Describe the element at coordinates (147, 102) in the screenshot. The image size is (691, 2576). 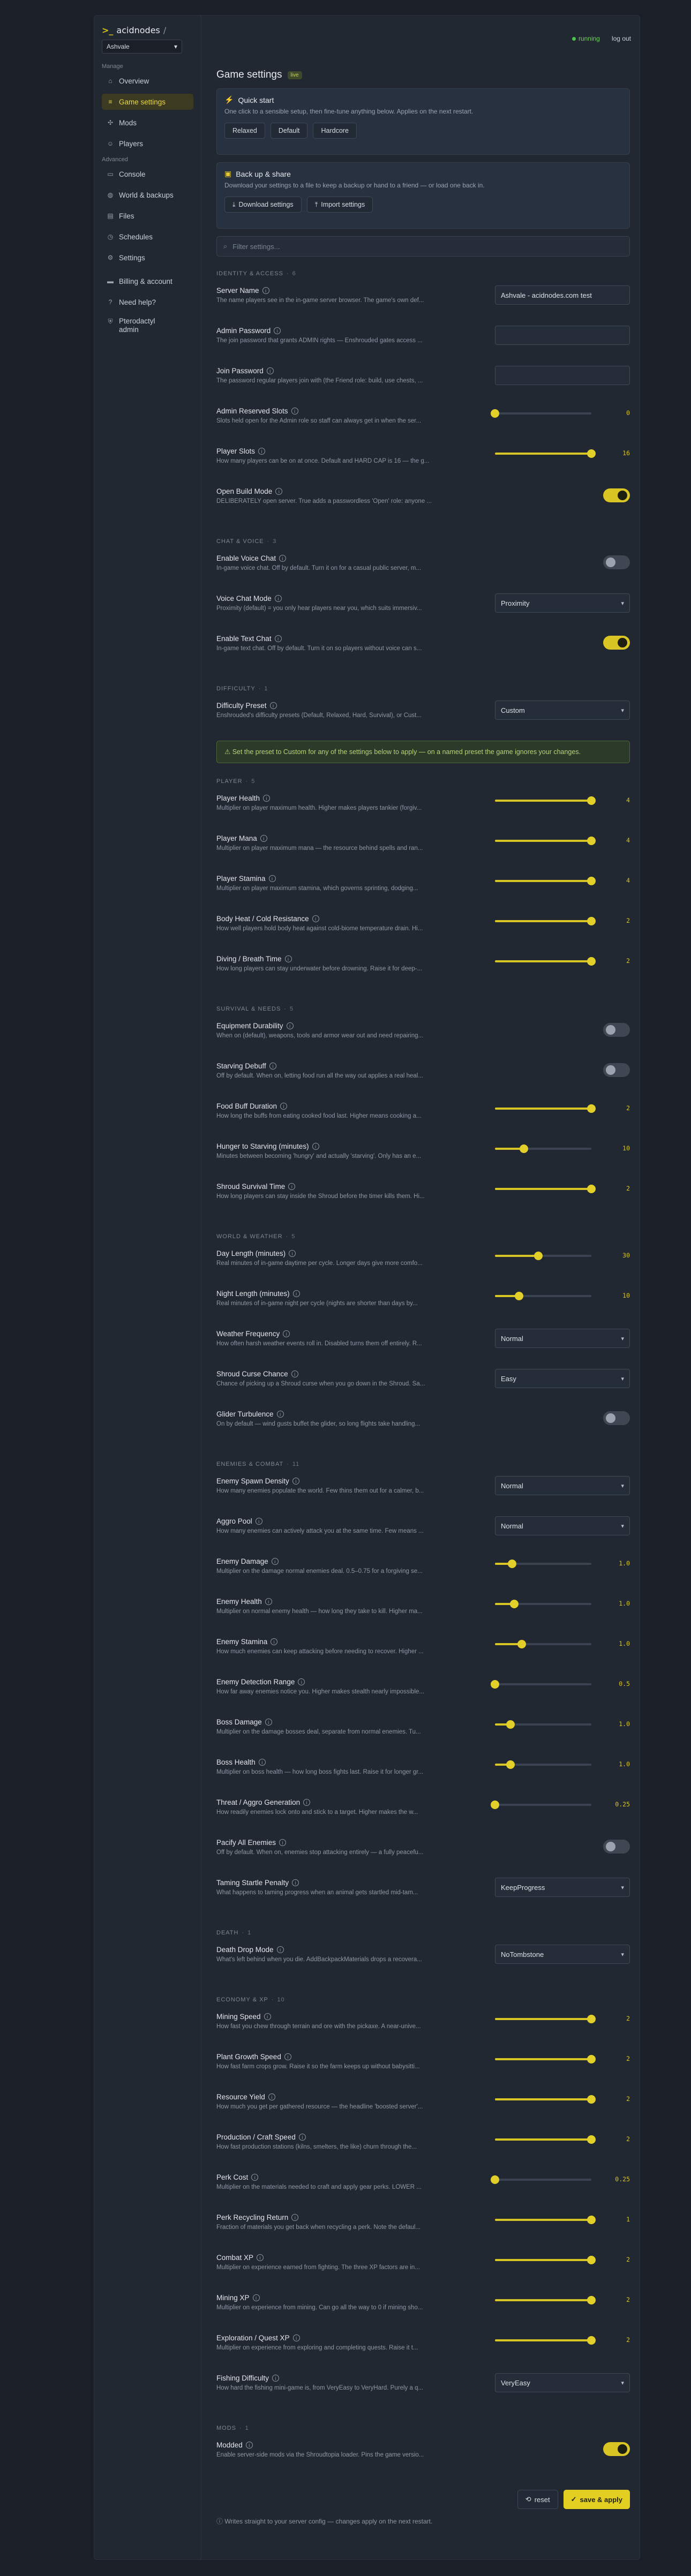
I see `nav-game-settings: ≡ Game settings` at that location.